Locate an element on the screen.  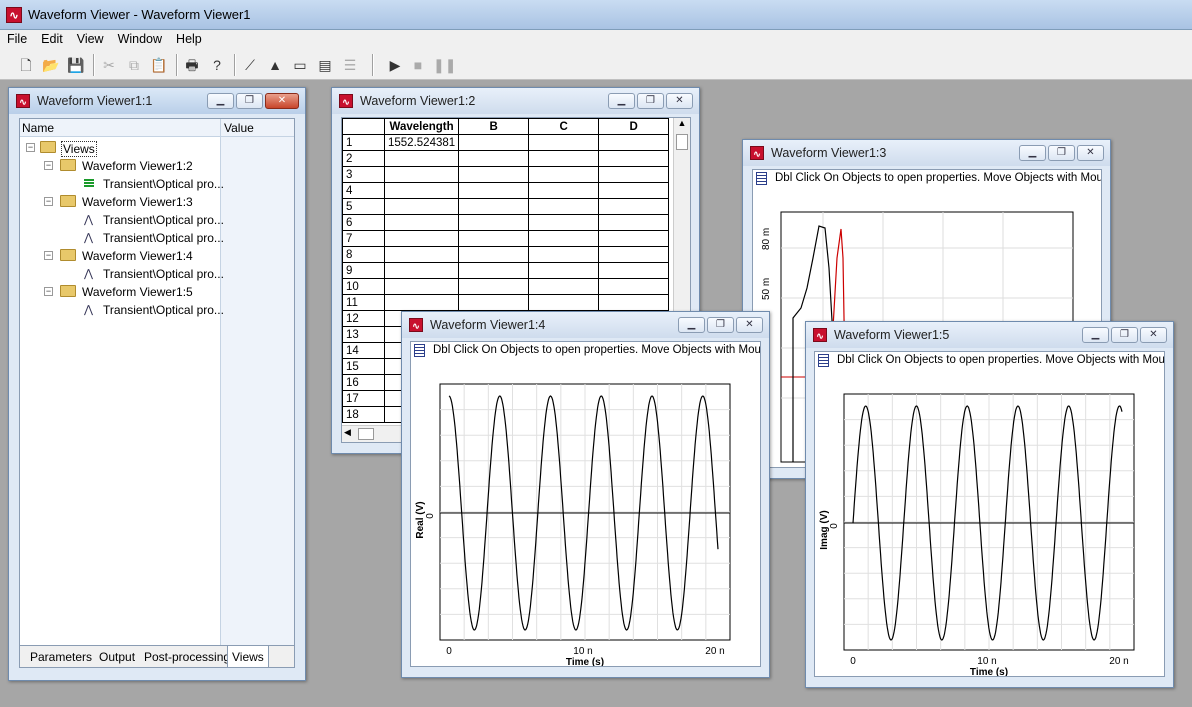
scroll-left-icon: ◀ is located at coordinates (347, 432).